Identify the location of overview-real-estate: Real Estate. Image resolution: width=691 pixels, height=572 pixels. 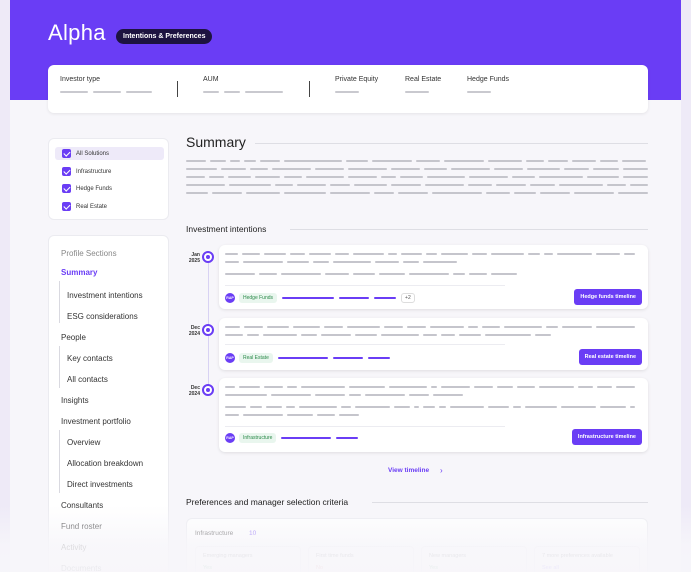
(423, 84).